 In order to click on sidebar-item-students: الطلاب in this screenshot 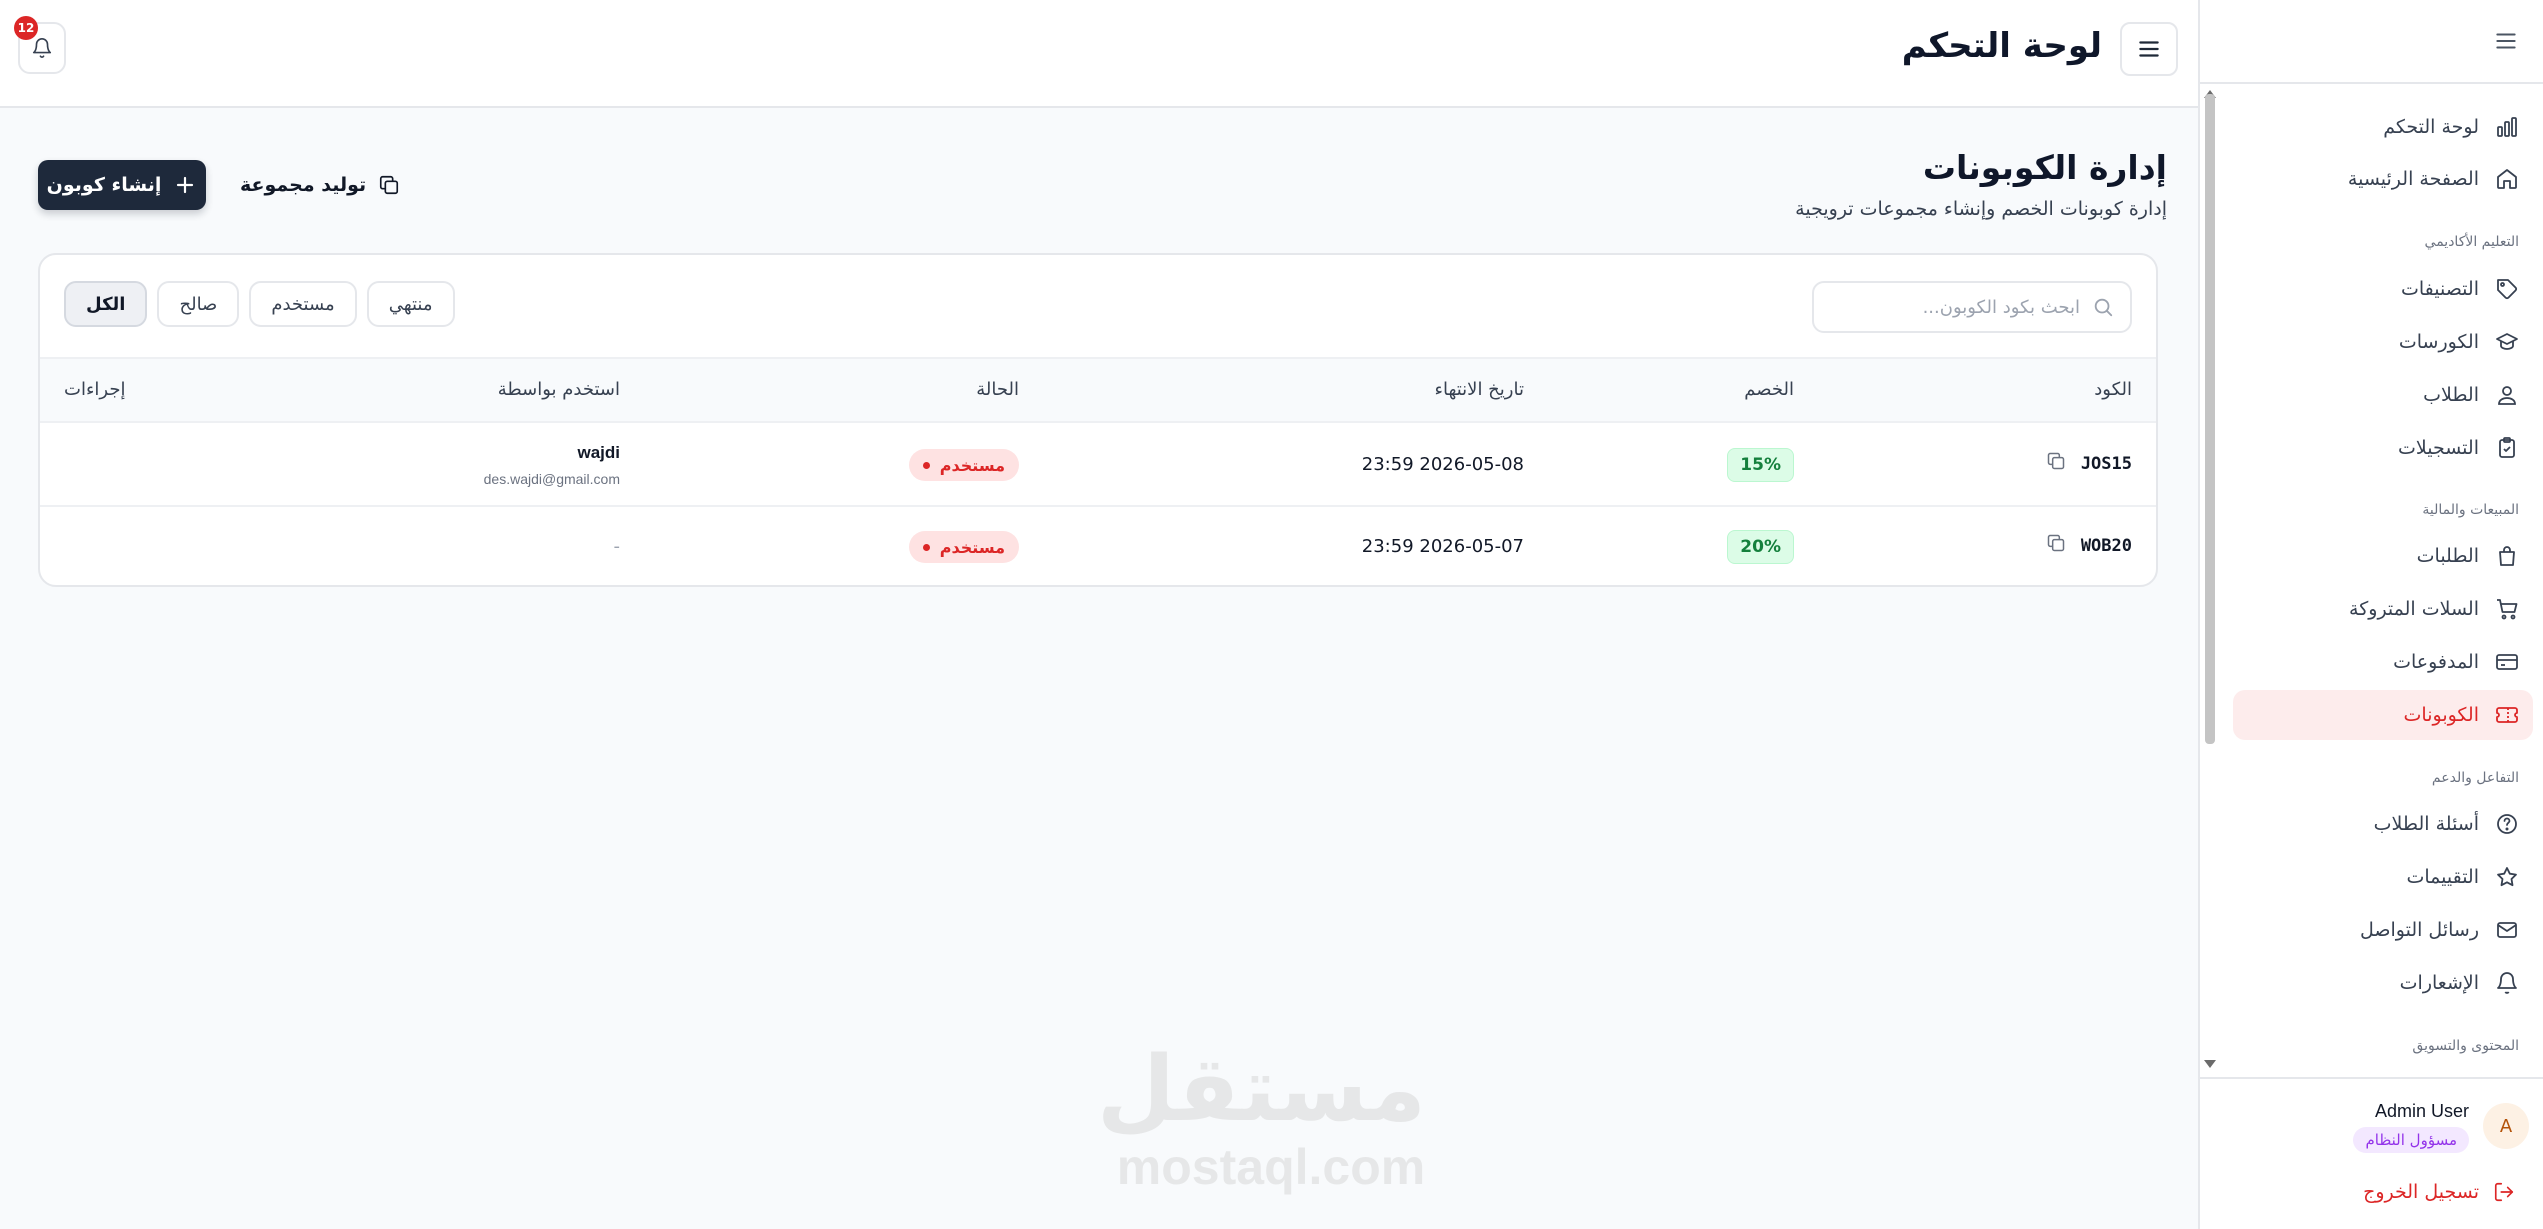, I will do `click(2383, 395)`.